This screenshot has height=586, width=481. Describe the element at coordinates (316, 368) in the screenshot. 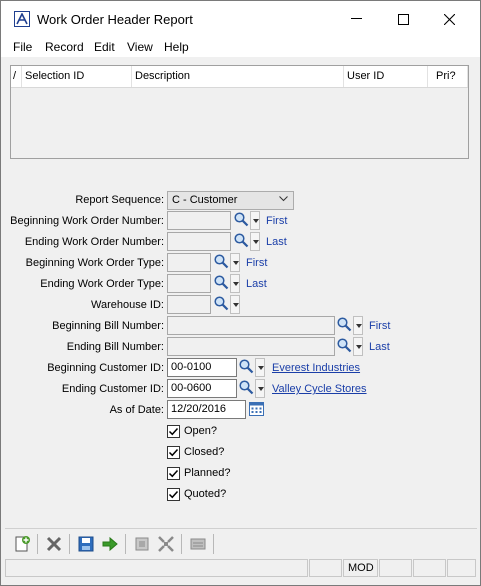

I see `beg-customer-name-link: Everest Industries` at that location.